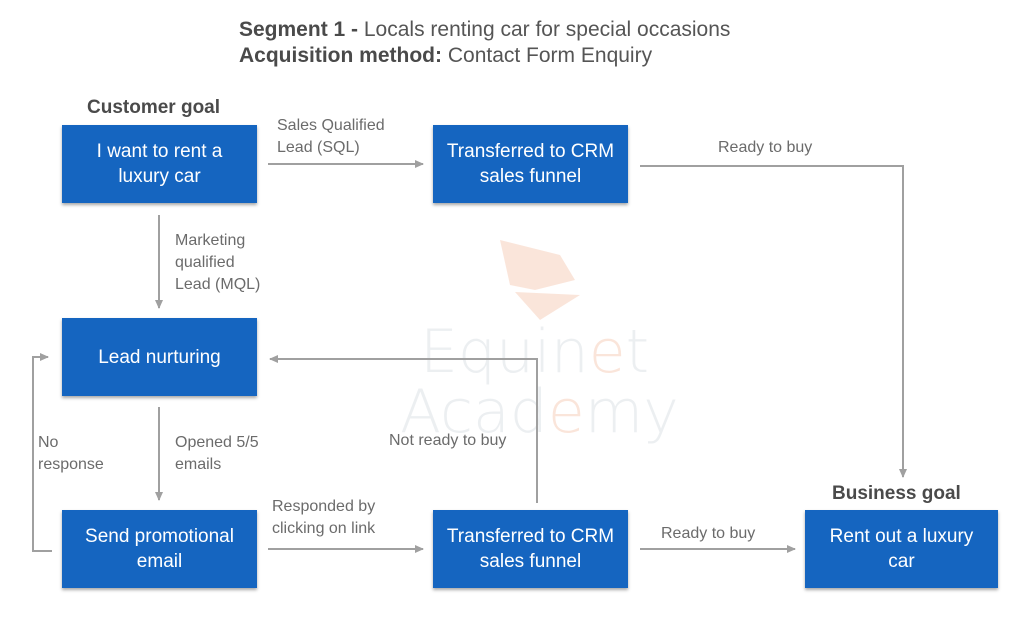  I want to click on label-ready-bottom: Ready to buy, so click(708, 533).